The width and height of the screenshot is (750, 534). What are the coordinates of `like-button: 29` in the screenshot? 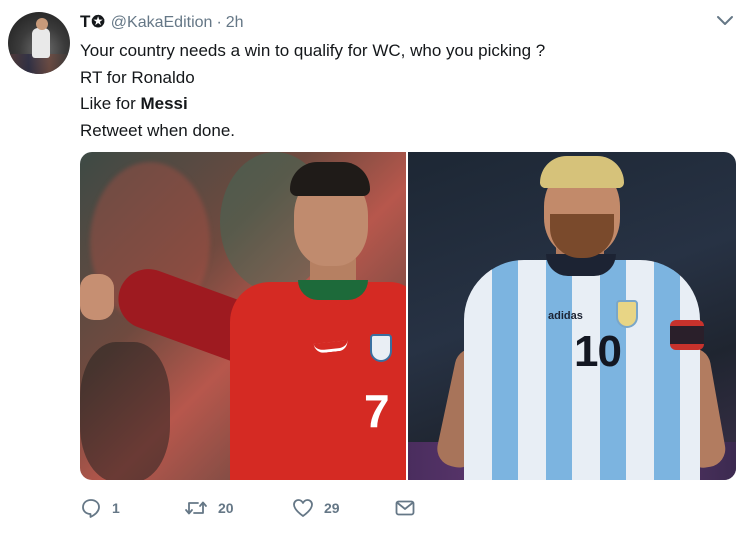 It's located at (316, 508).